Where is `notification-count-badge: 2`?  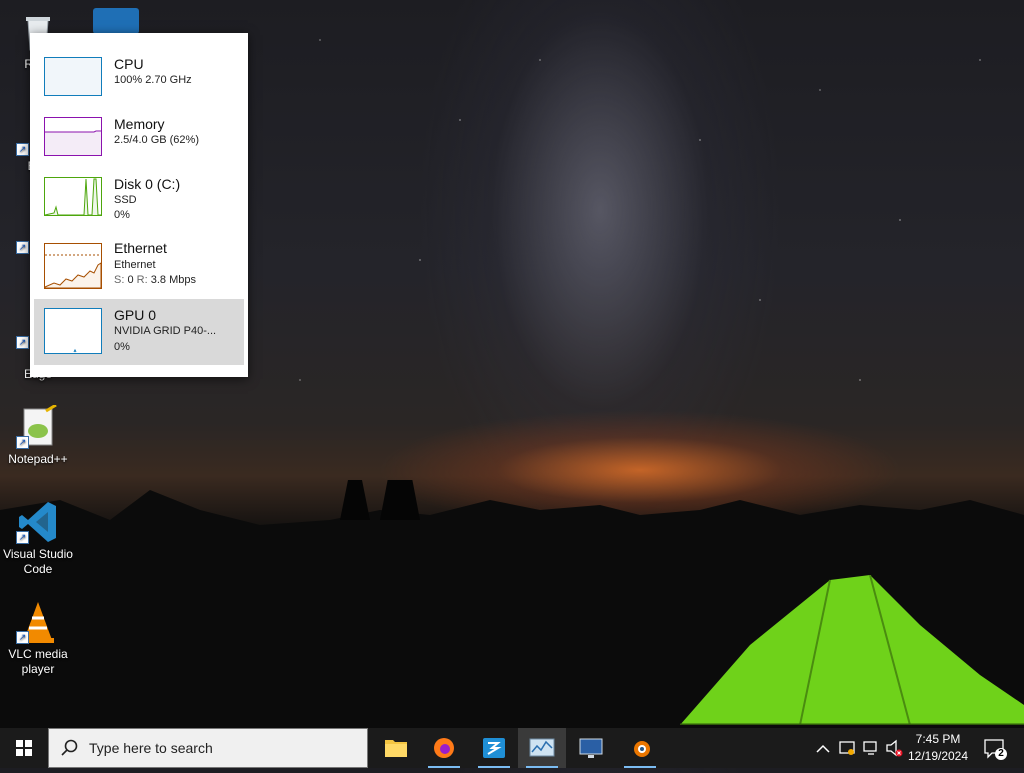 notification-count-badge: 2 is located at coordinates (1001, 753).